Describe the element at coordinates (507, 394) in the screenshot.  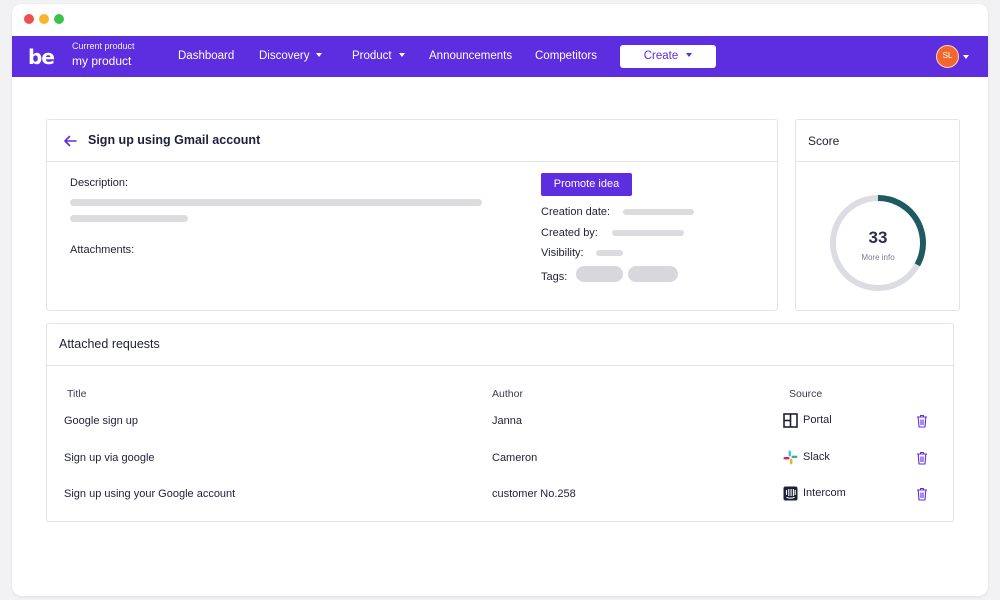
I see `column-header-author: Author` at that location.